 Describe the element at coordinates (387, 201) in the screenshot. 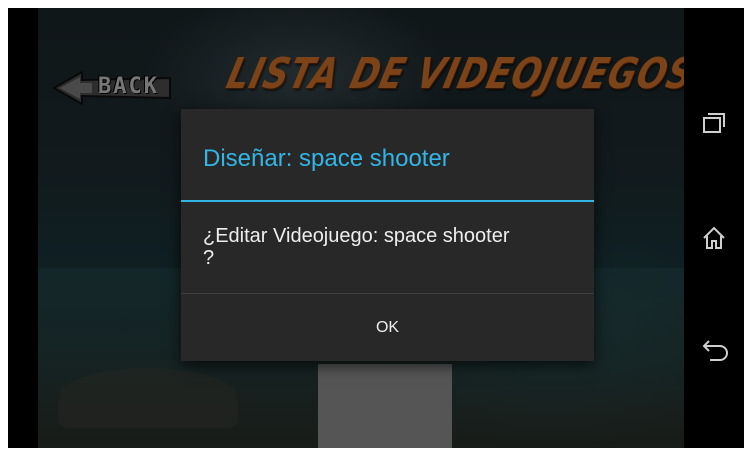

I see `dialog-title-divider` at that location.